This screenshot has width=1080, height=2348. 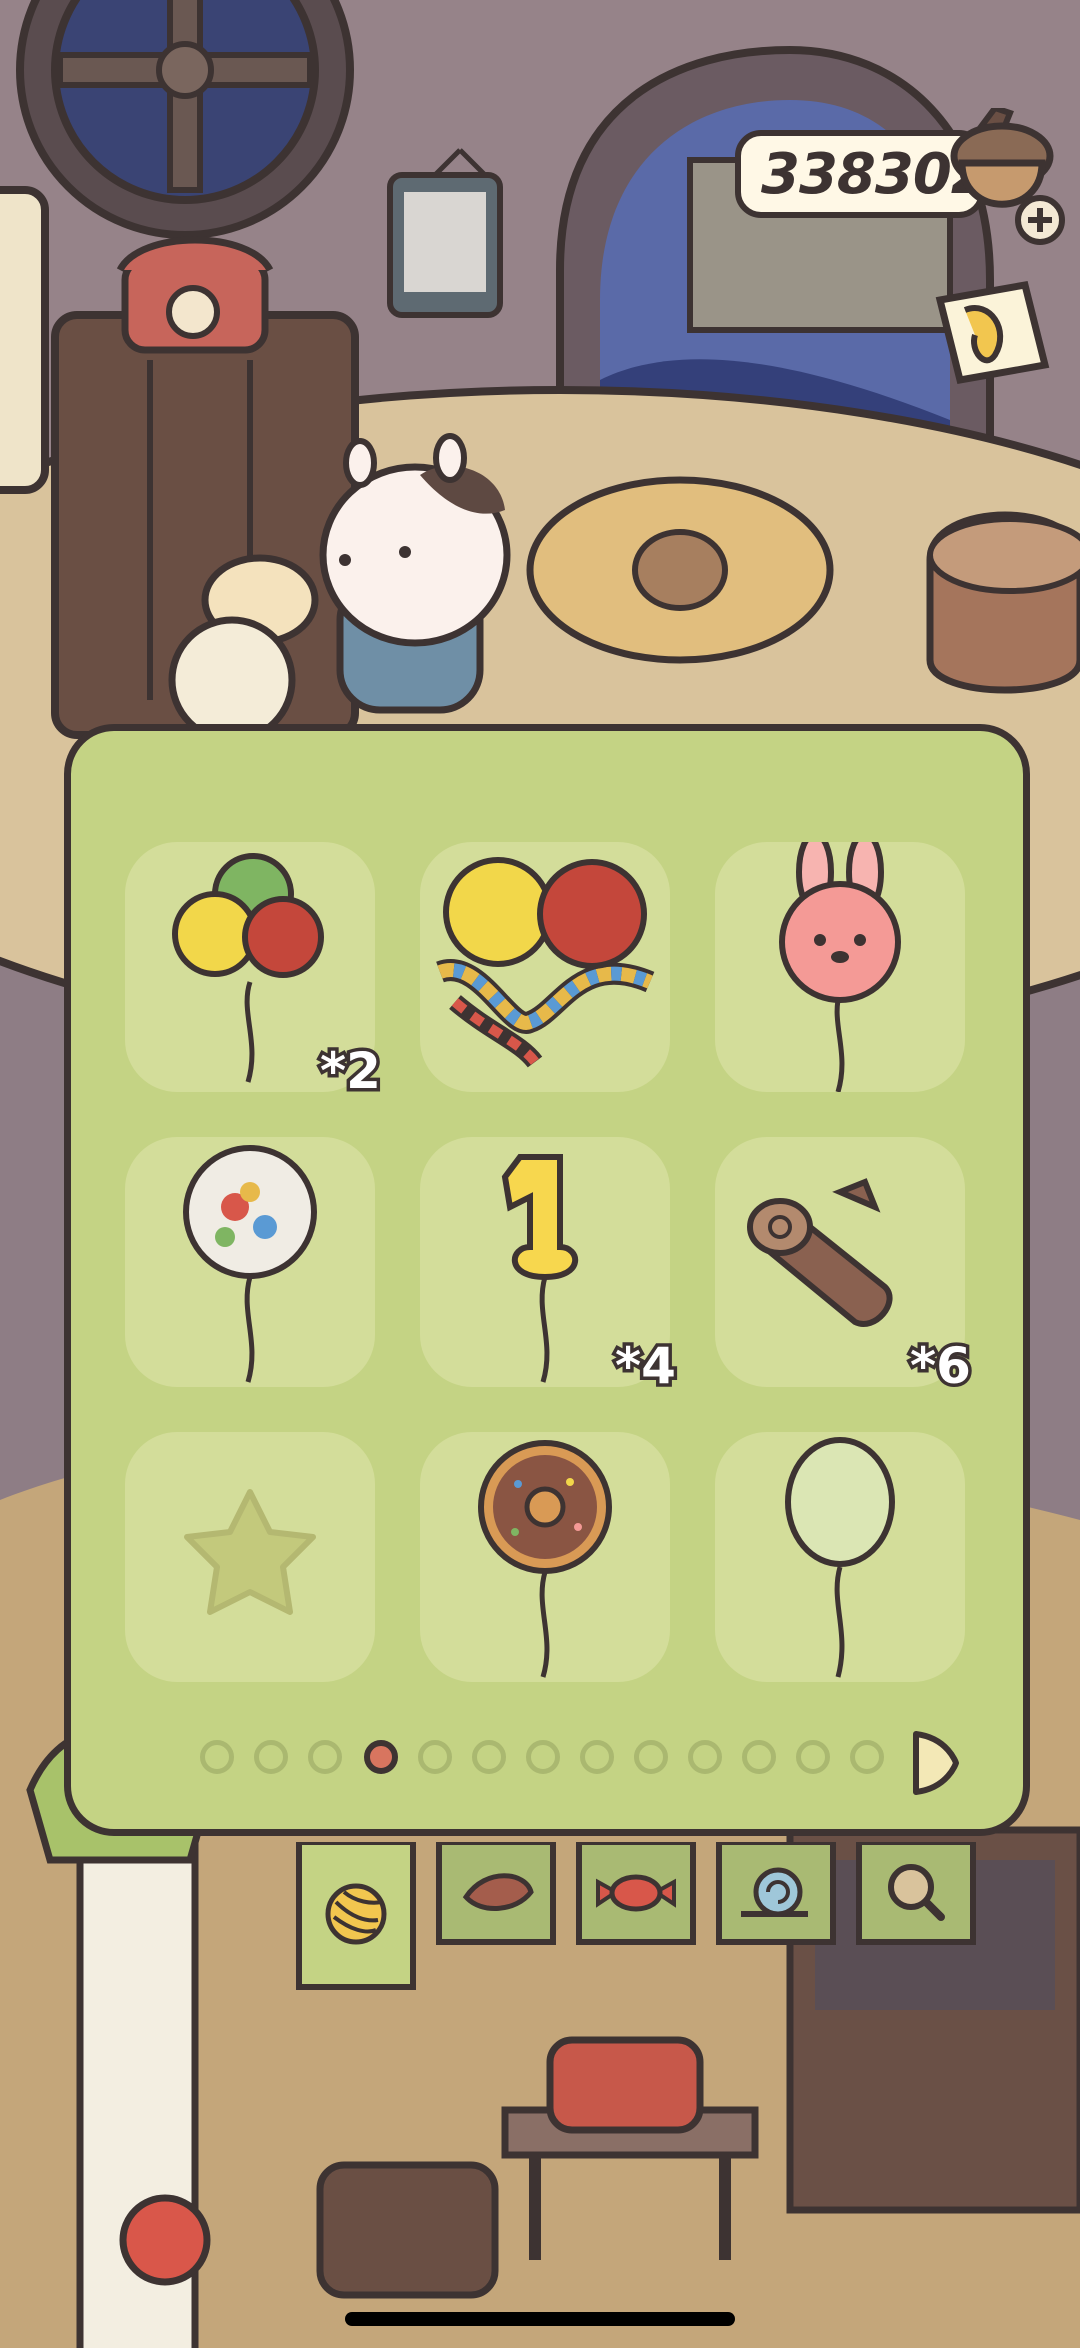 I want to click on plus-icon, so click(x=1040, y=220).